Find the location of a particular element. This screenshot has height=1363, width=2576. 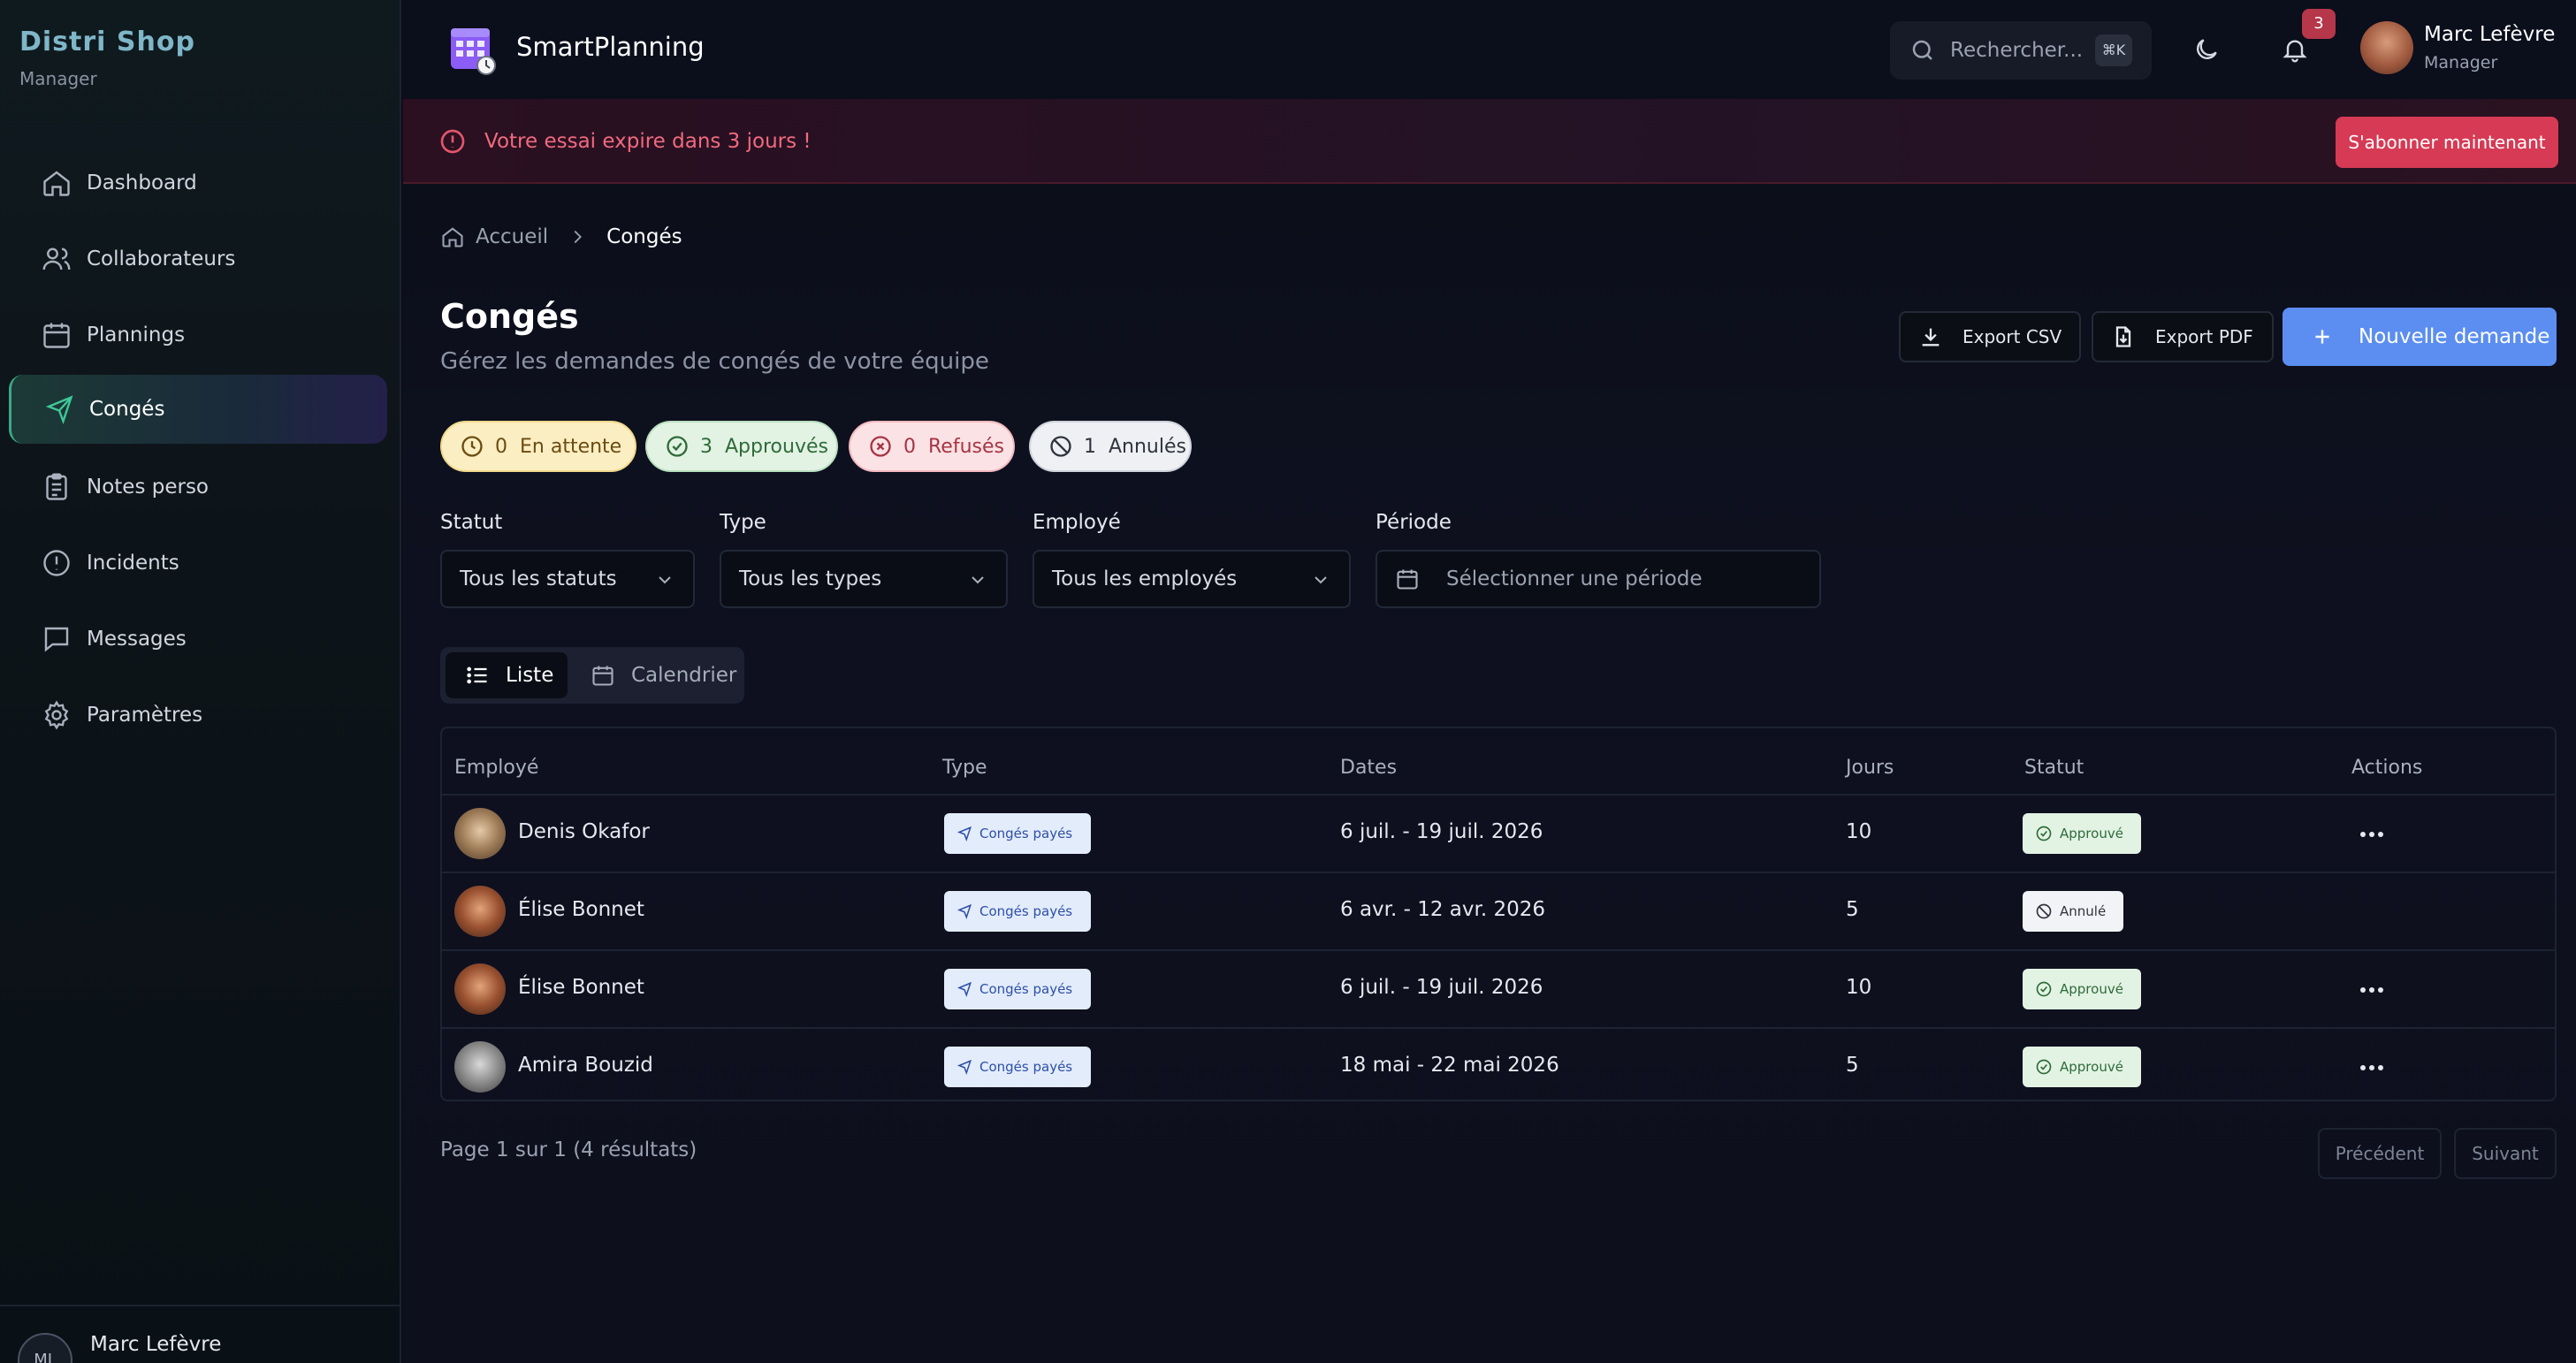

chip-label: Annulés is located at coordinates (1147, 446).